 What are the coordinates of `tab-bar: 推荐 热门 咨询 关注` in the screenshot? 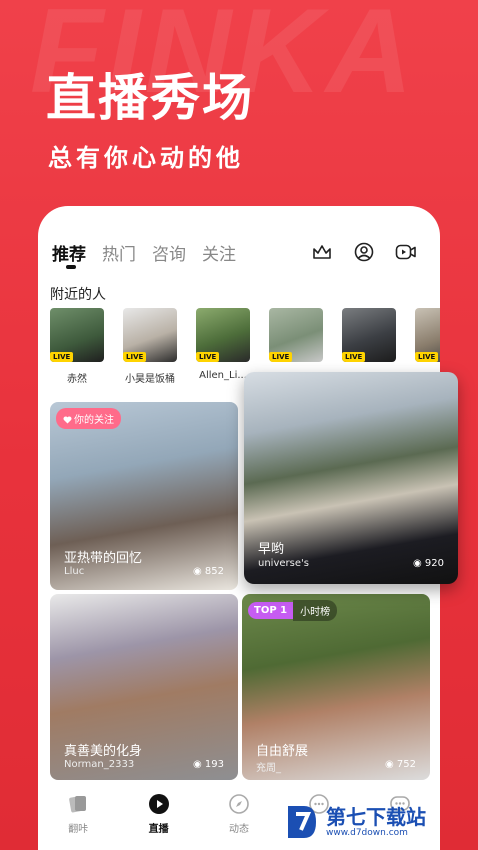 It's located at (144, 252).